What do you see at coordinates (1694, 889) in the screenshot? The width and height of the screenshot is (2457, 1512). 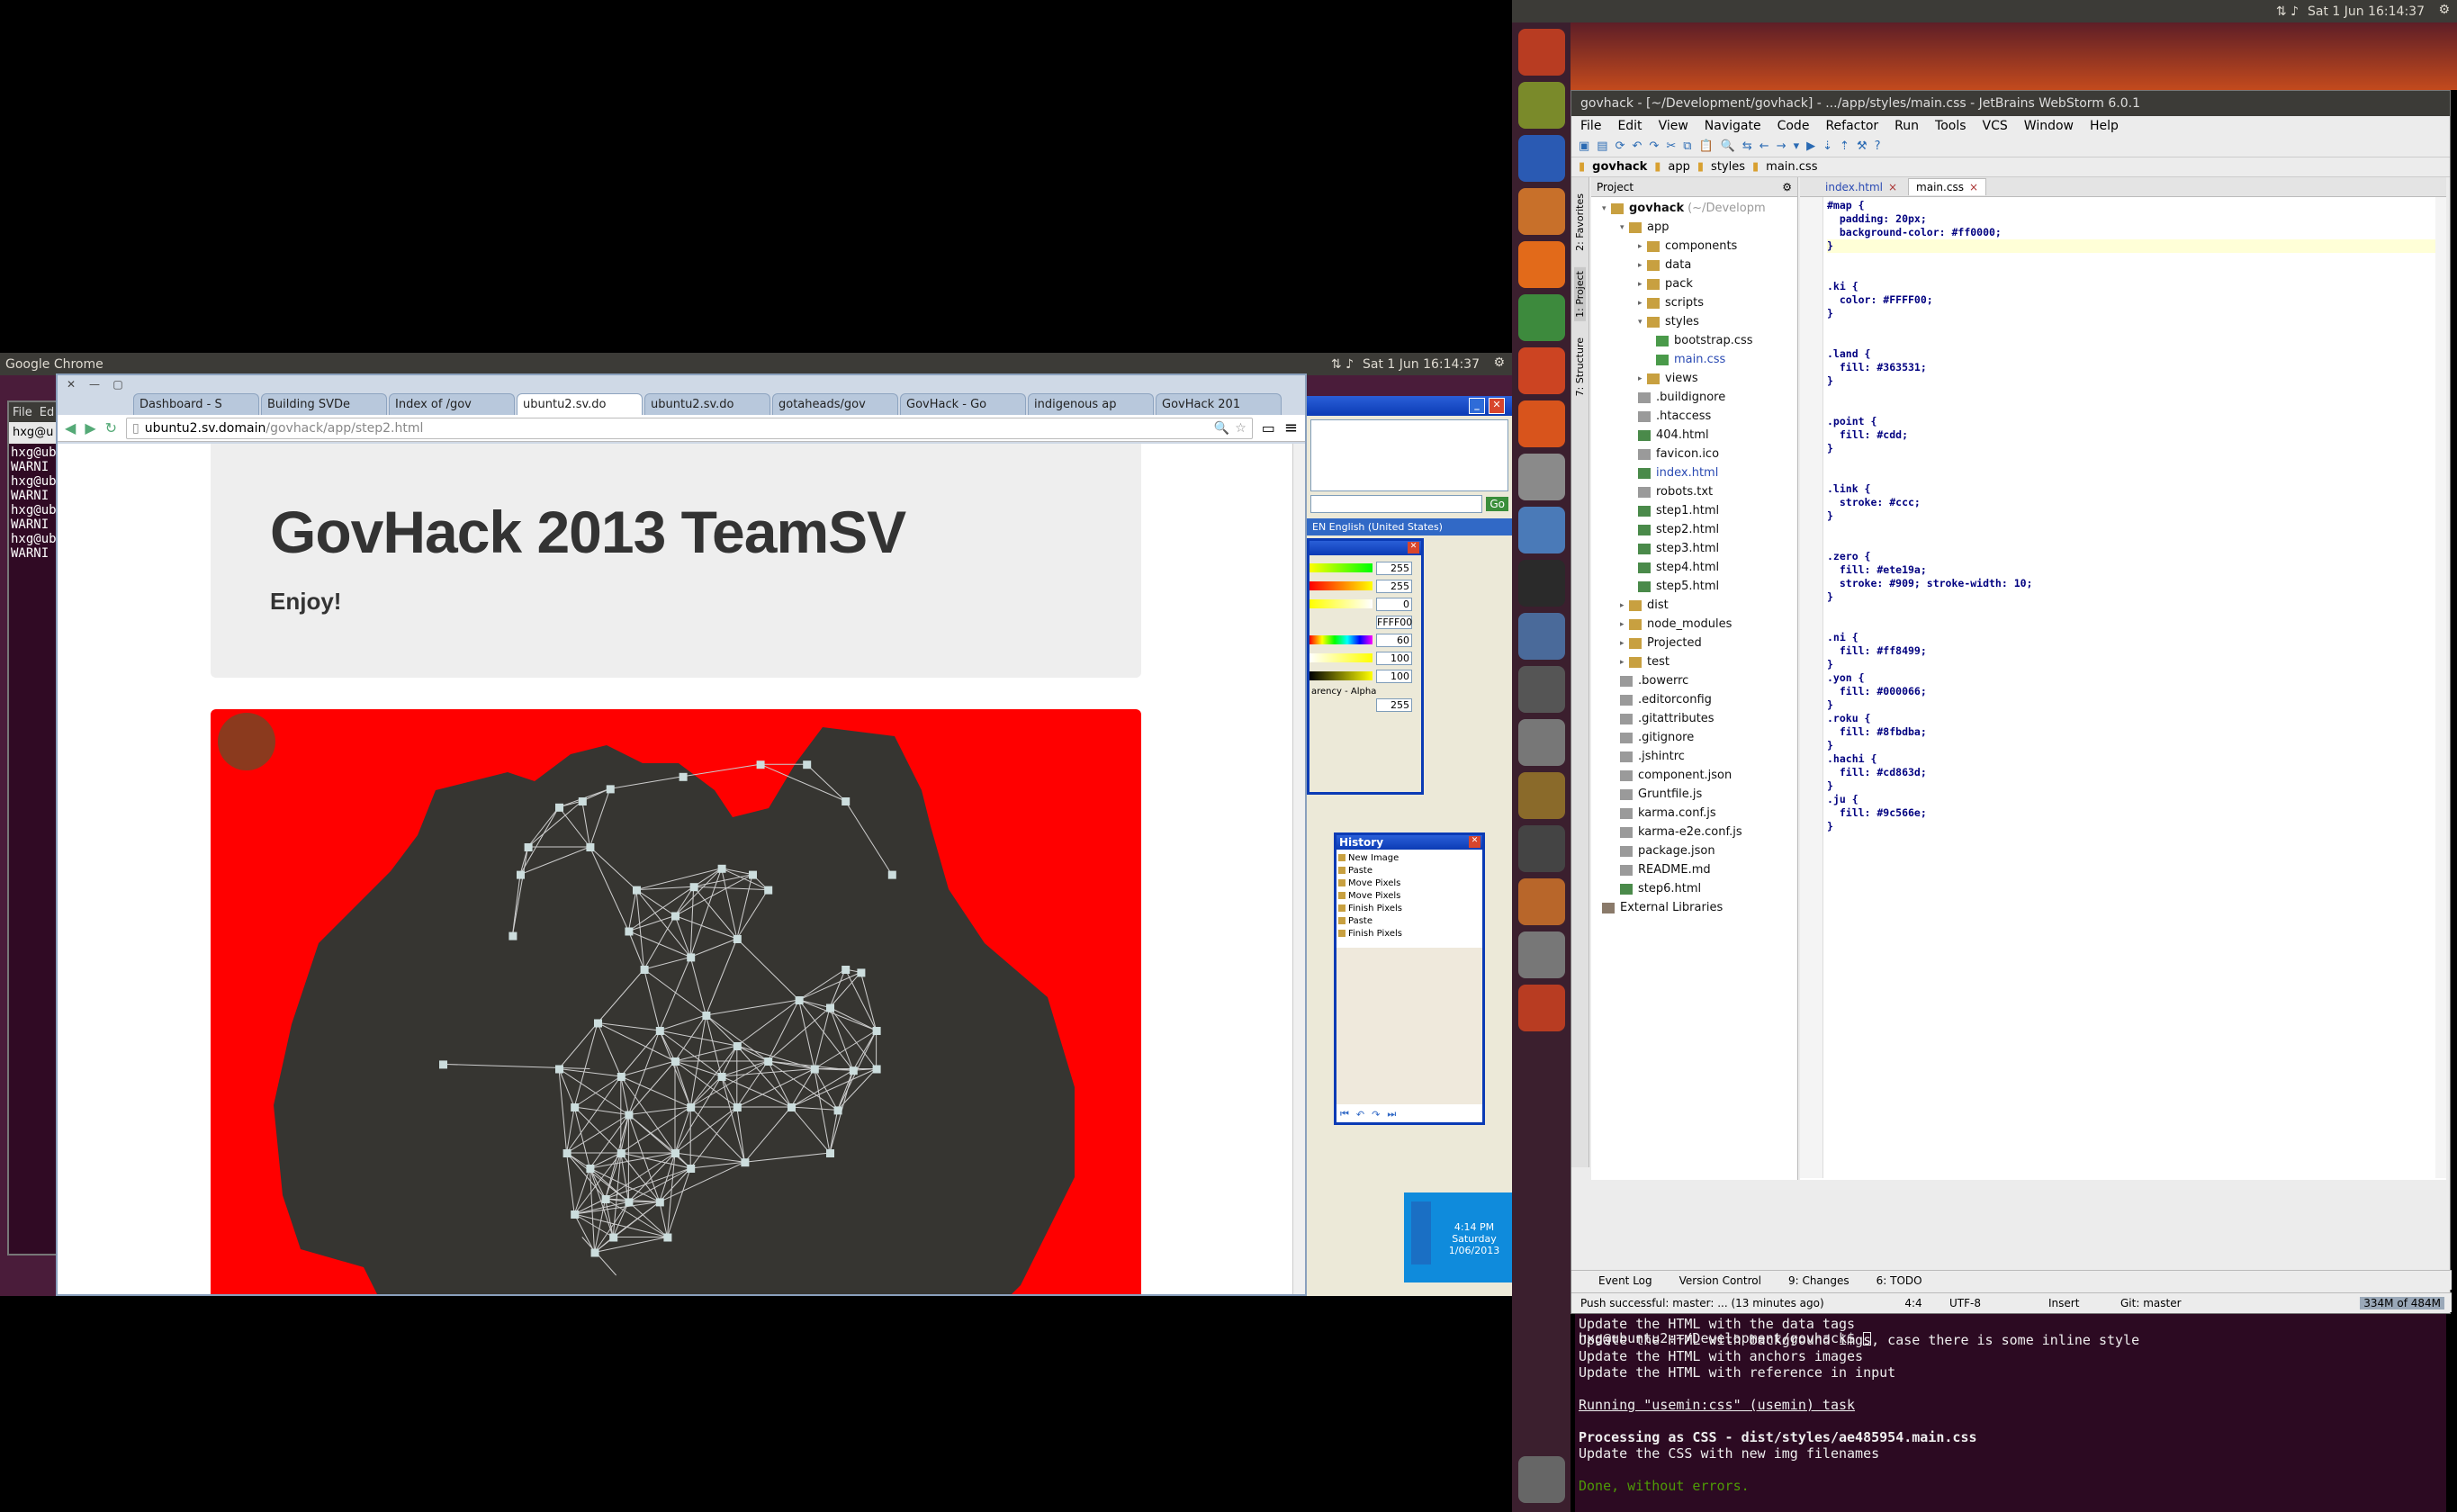 I see `project-tree-item: step6.html` at bounding box center [1694, 889].